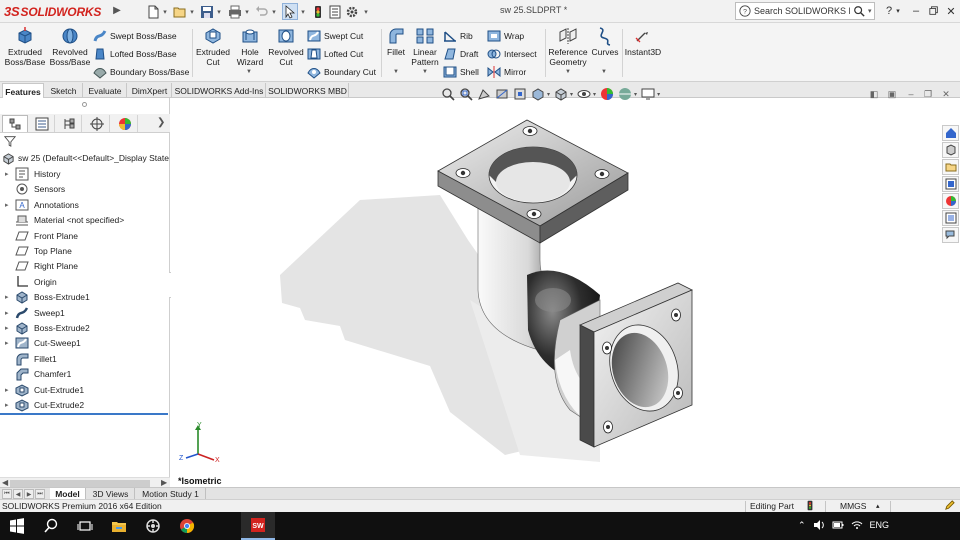 The image size is (960, 540). Describe the element at coordinates (44, 405) in the screenshot. I see `tree-item: ▸ Cut-Extrude2` at that location.